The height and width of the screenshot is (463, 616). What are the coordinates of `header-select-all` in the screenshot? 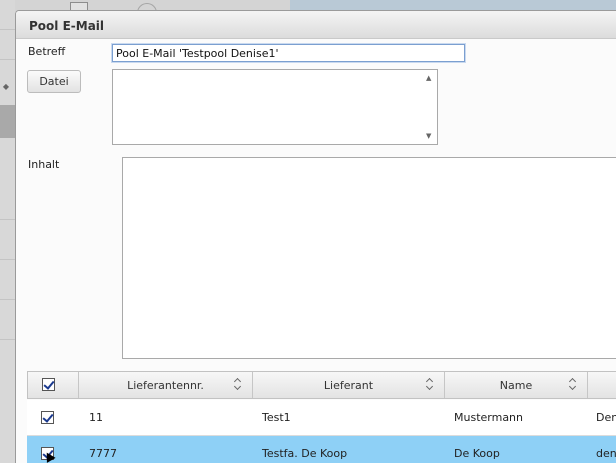 It's located at (53, 385).